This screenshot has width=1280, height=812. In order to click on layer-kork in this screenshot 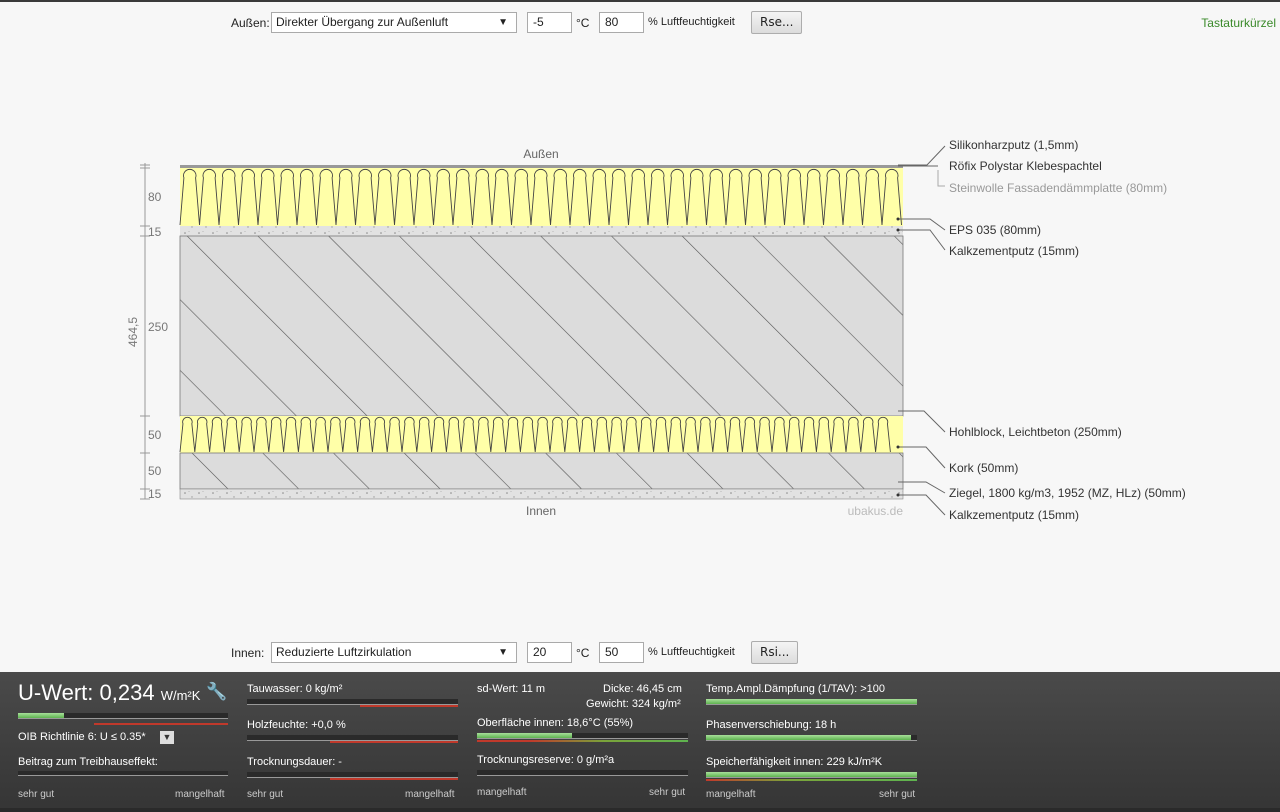, I will do `click(541, 434)`.